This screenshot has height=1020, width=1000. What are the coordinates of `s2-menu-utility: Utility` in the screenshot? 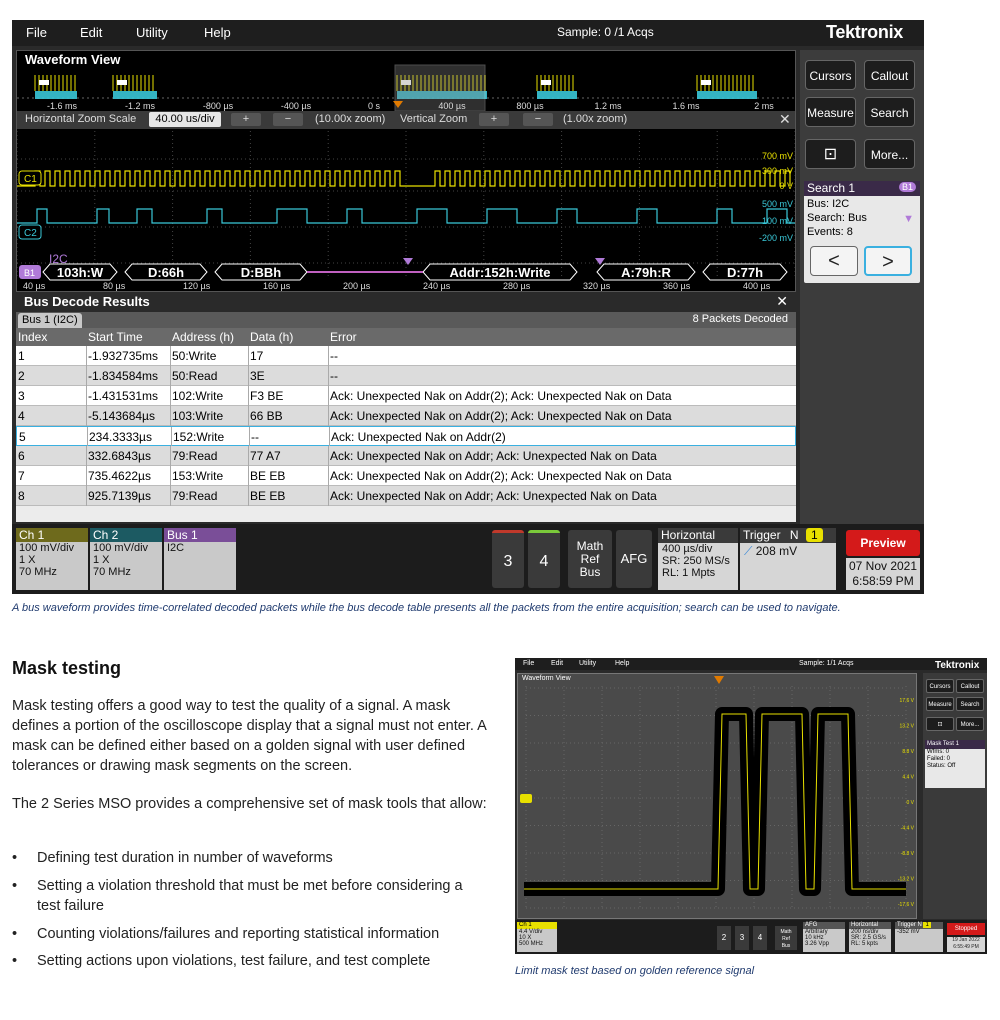 It's located at (587, 663).